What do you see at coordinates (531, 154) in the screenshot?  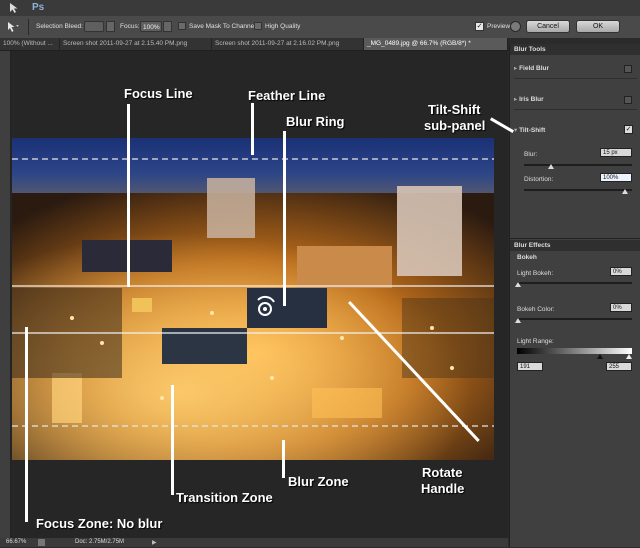 I see `blur-label: Blur:` at bounding box center [531, 154].